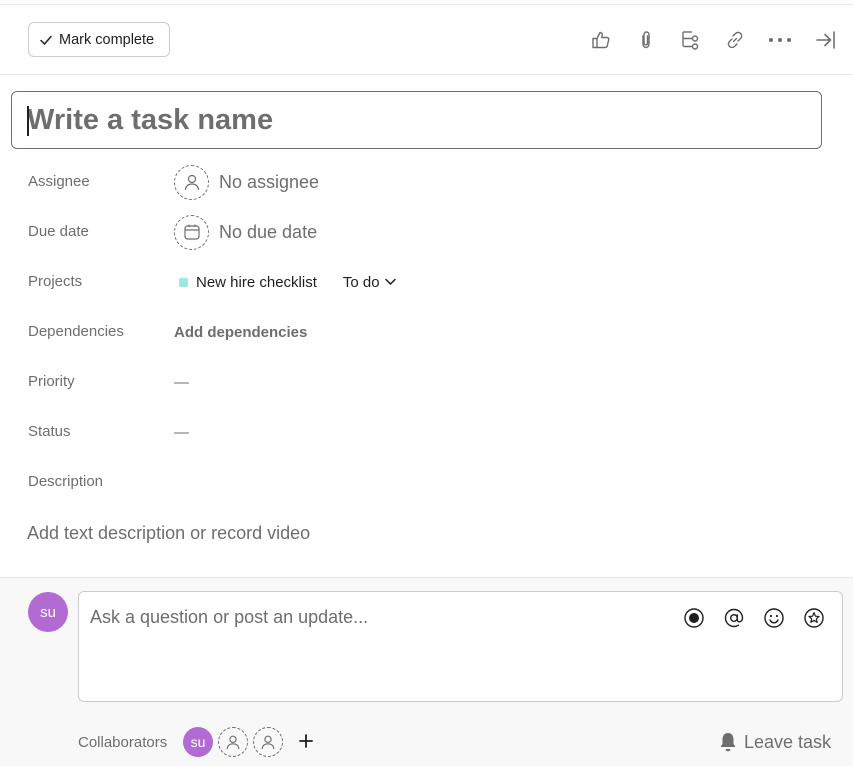 Image resolution: width=853 pixels, height=766 pixels. I want to click on assignee-value: No assignee, so click(269, 181).